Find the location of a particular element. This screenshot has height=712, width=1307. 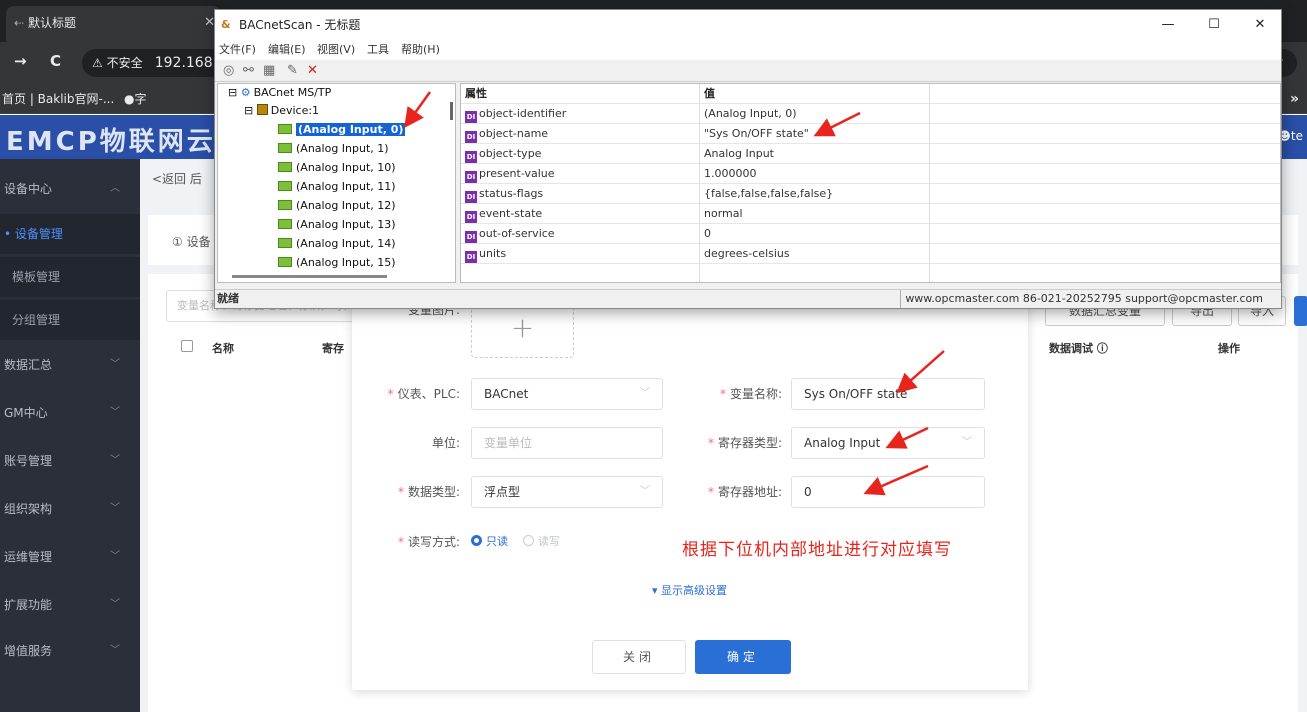

tree-node-object: (Analog Input, 1) is located at coordinates (333, 149).